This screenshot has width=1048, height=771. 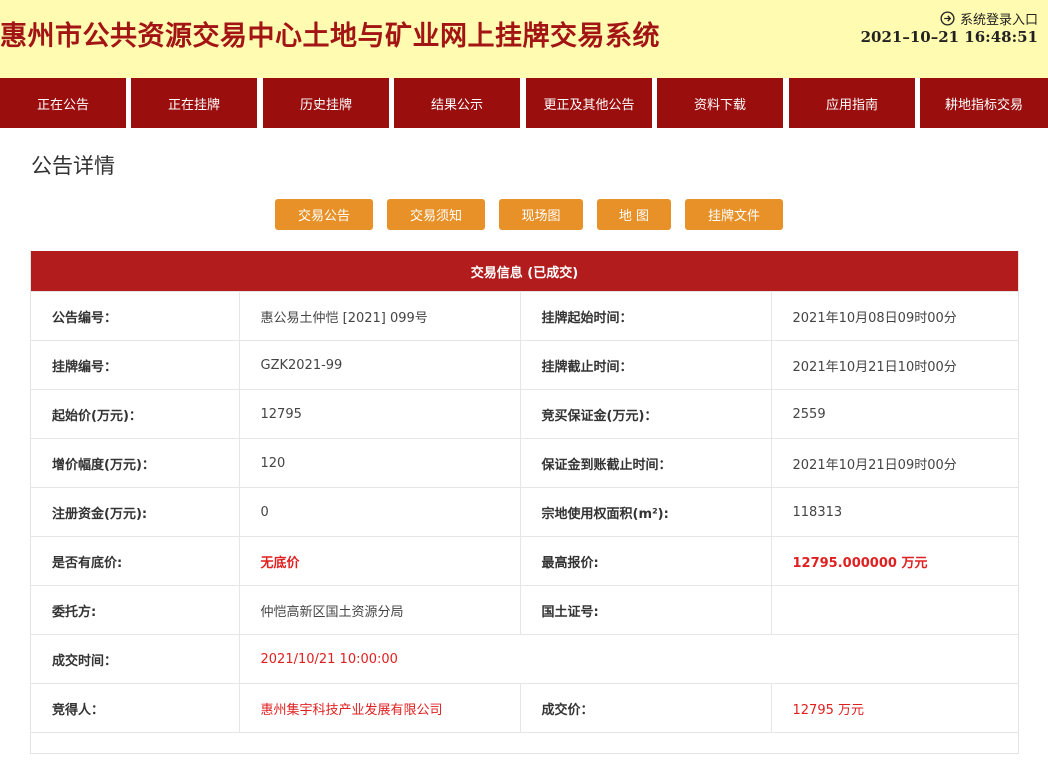 I want to click on row-value: 2021年10月21日09时00分, so click(x=894, y=463).